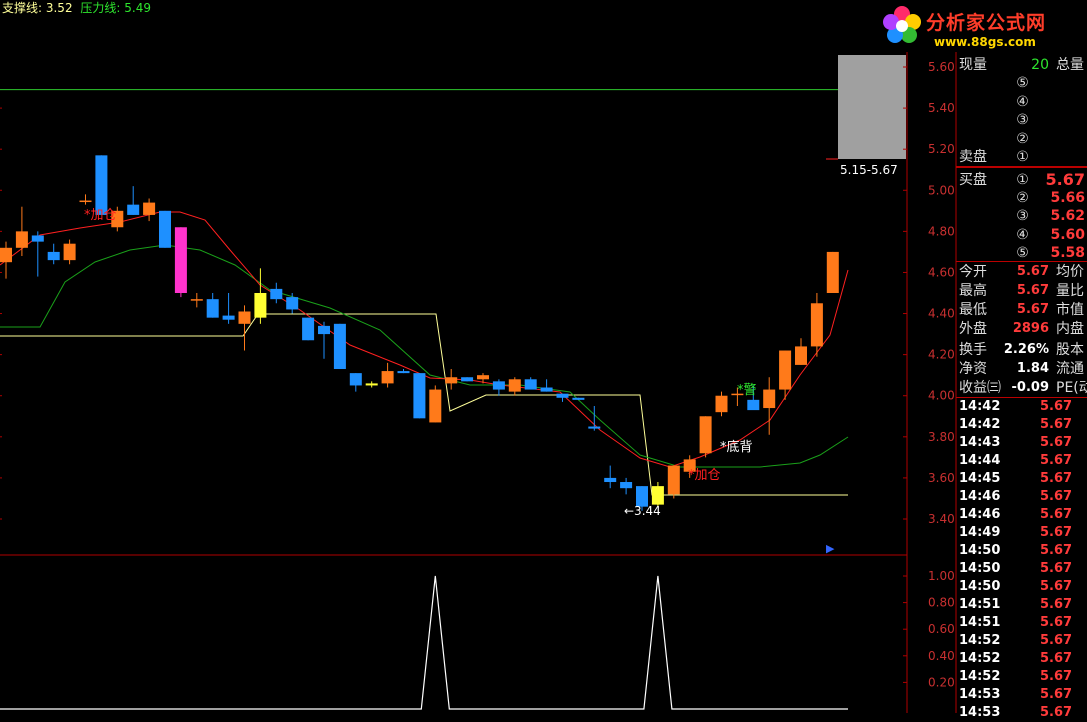  I want to click on price-tick-label: 4.80, so click(941, 231).